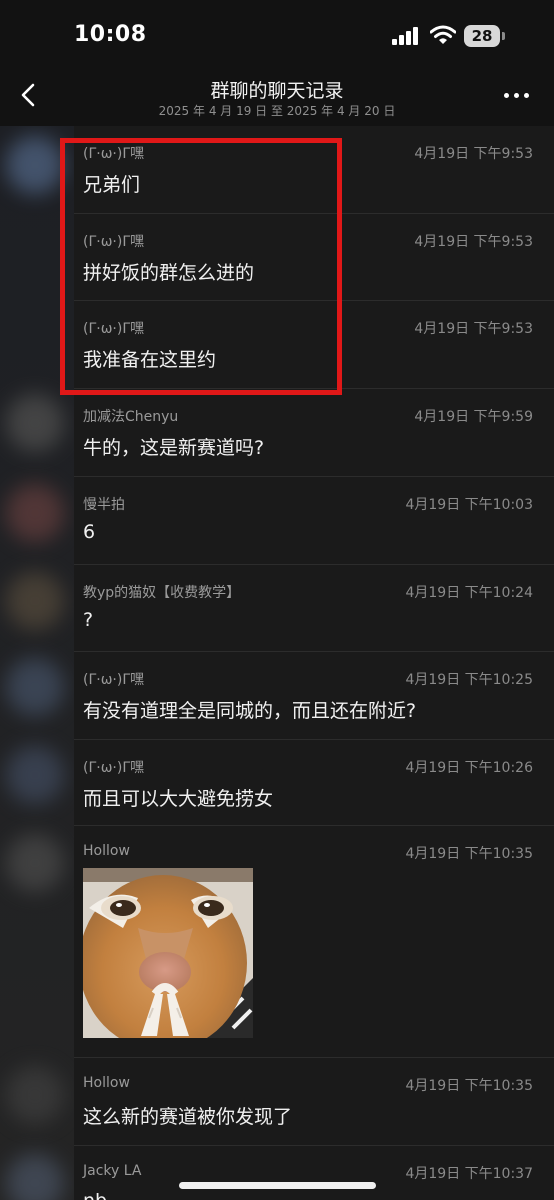  I want to click on message-time: 4月19日 下午10:37, so click(469, 1174).